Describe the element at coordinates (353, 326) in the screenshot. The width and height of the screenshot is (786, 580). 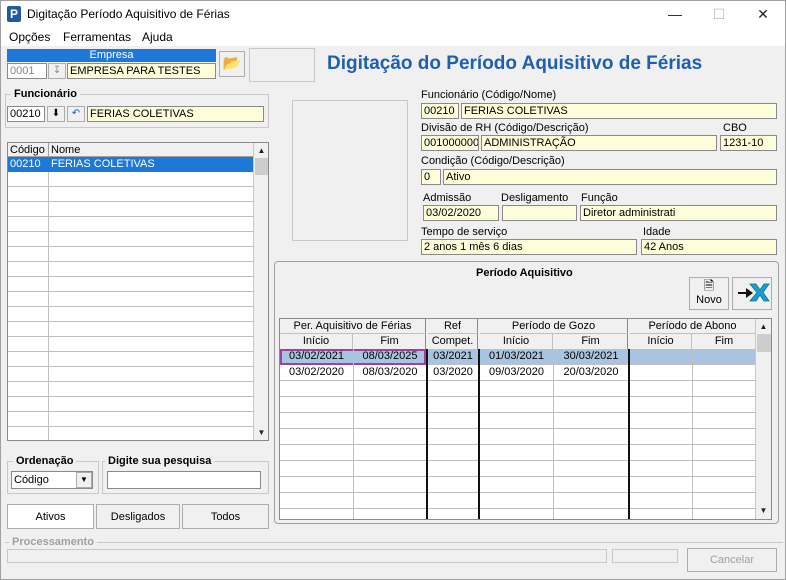
I see `group-header-per-aquisitivo: Per. Aquisitivo de Férias` at that location.